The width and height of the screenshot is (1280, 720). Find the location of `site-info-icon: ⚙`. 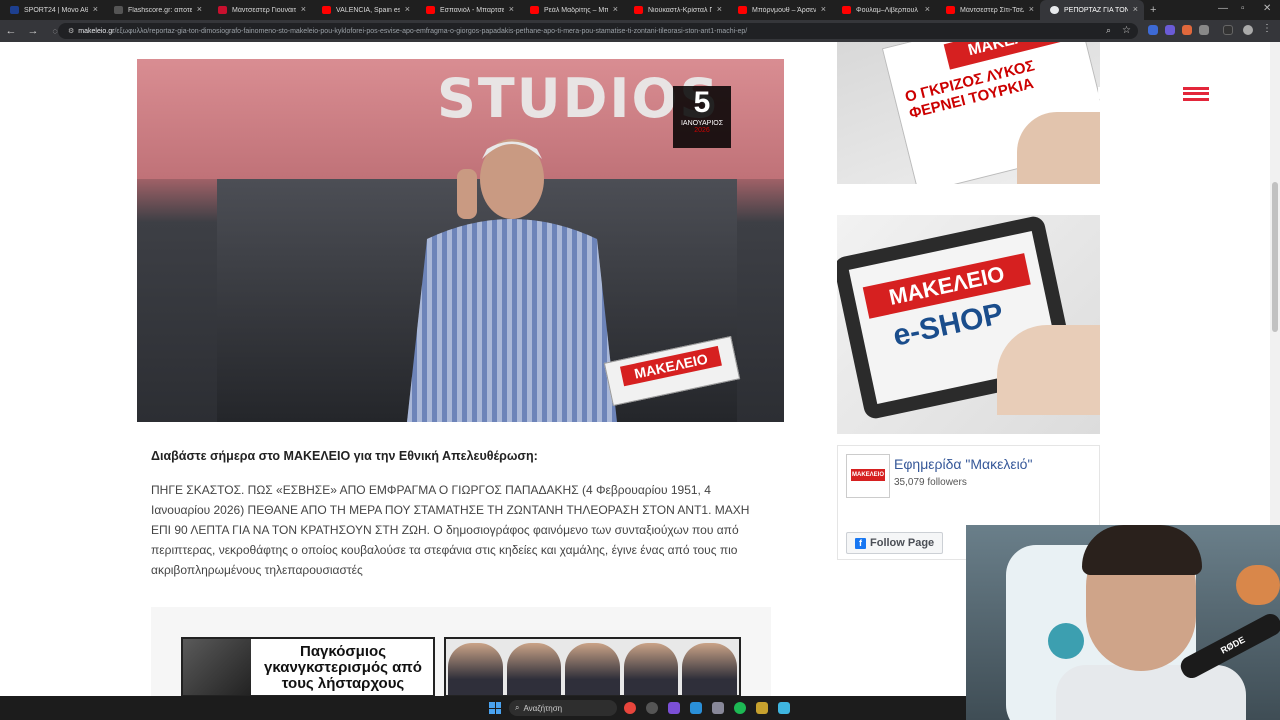

site-info-icon: ⚙ is located at coordinates (71, 31).